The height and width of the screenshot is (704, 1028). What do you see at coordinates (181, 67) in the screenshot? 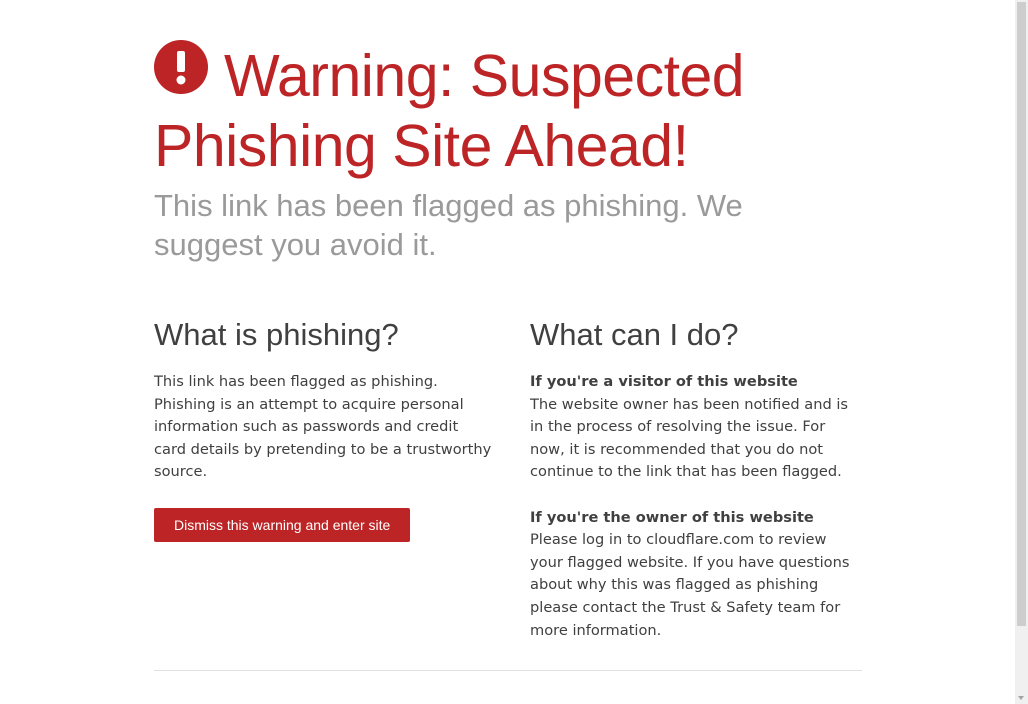
I see `exclamation-circle-icon` at bounding box center [181, 67].